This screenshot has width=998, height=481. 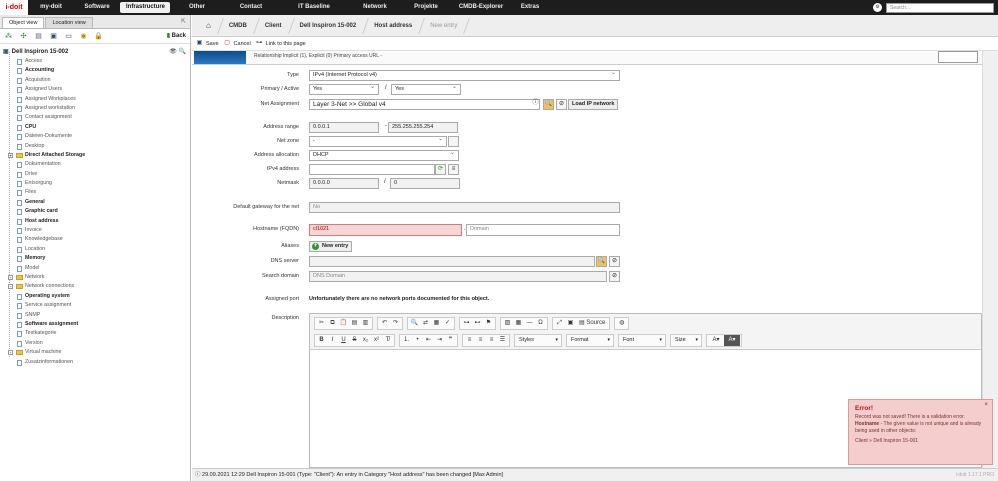 What do you see at coordinates (96, 136) in the screenshot?
I see `tree-item: Dateien-Dokumente` at bounding box center [96, 136].